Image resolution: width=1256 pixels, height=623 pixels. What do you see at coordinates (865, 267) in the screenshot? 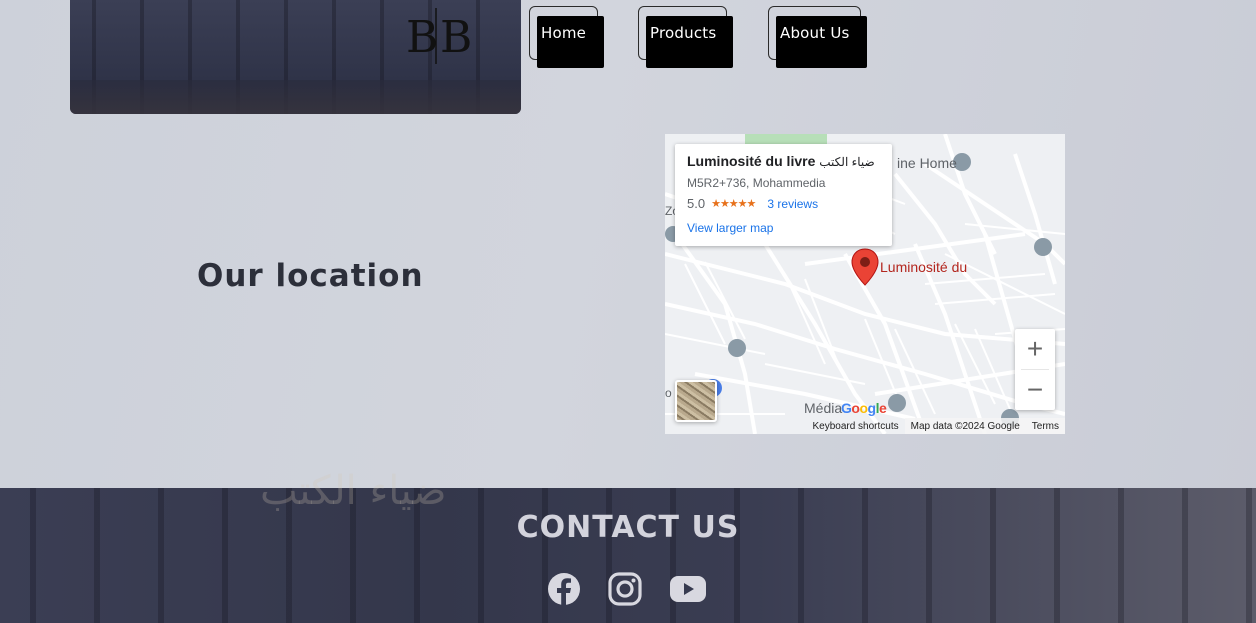
I see `map-pin-icon` at bounding box center [865, 267].